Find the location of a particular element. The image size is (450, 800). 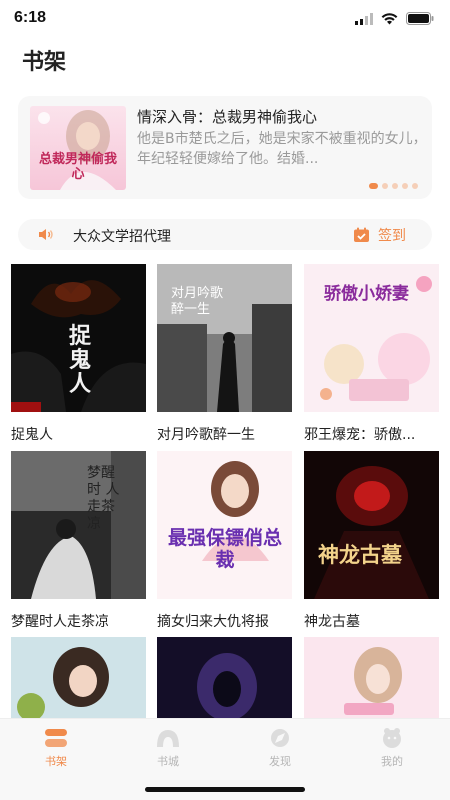

book-title: 神龙古墓 is located at coordinates (371, 621).